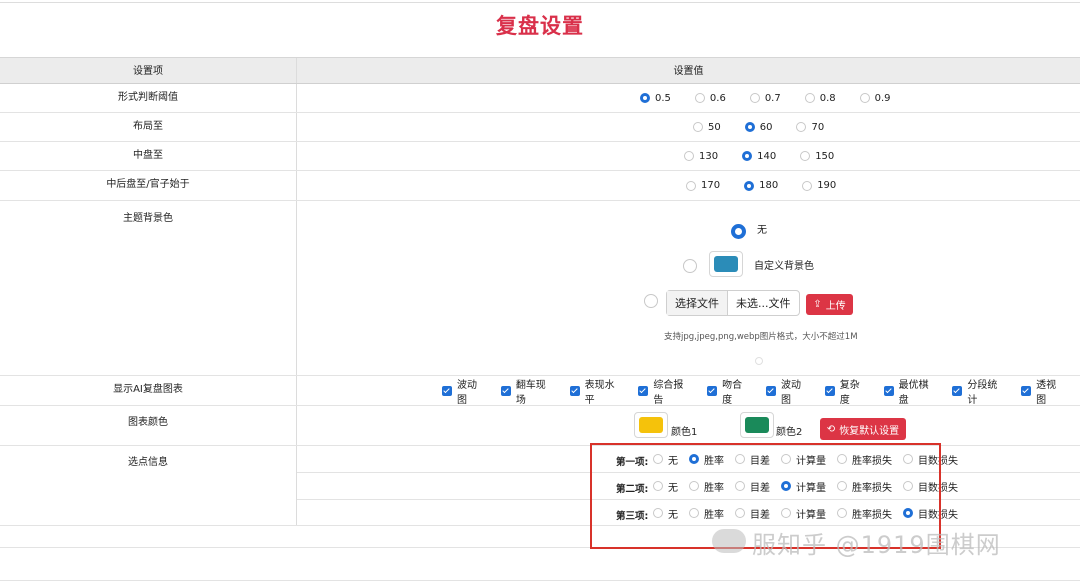 This screenshot has height=586, width=1080. I want to click on chart-color-label: 图表颜色, so click(148, 422).